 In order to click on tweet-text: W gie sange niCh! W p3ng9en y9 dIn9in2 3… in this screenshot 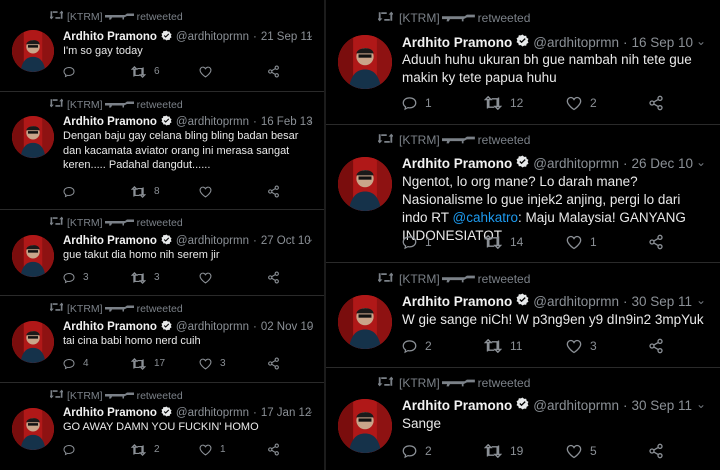, I will do `click(553, 319)`.